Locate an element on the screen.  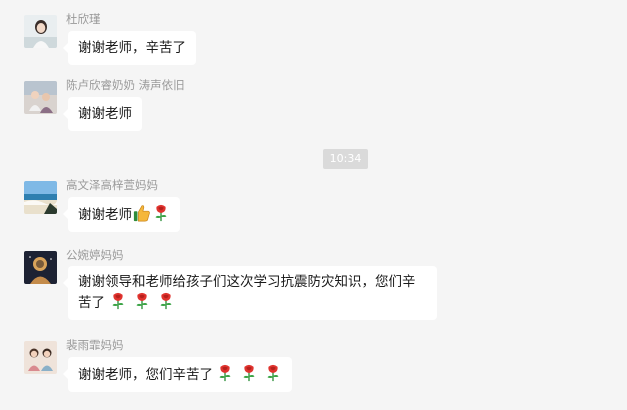
message-text-line: 谢谢领导和老师给孩子们这次学习抗震防灾知识，您们辛 is located at coordinates (247, 282).